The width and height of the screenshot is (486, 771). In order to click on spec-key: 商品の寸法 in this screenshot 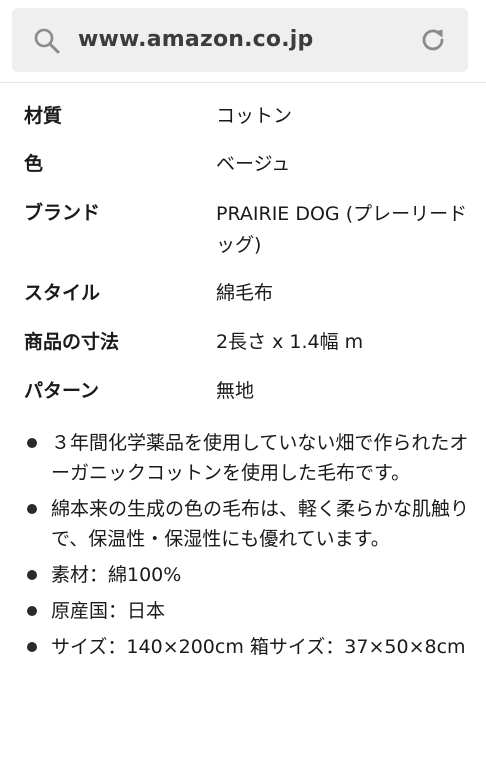, I will do `click(72, 342)`.